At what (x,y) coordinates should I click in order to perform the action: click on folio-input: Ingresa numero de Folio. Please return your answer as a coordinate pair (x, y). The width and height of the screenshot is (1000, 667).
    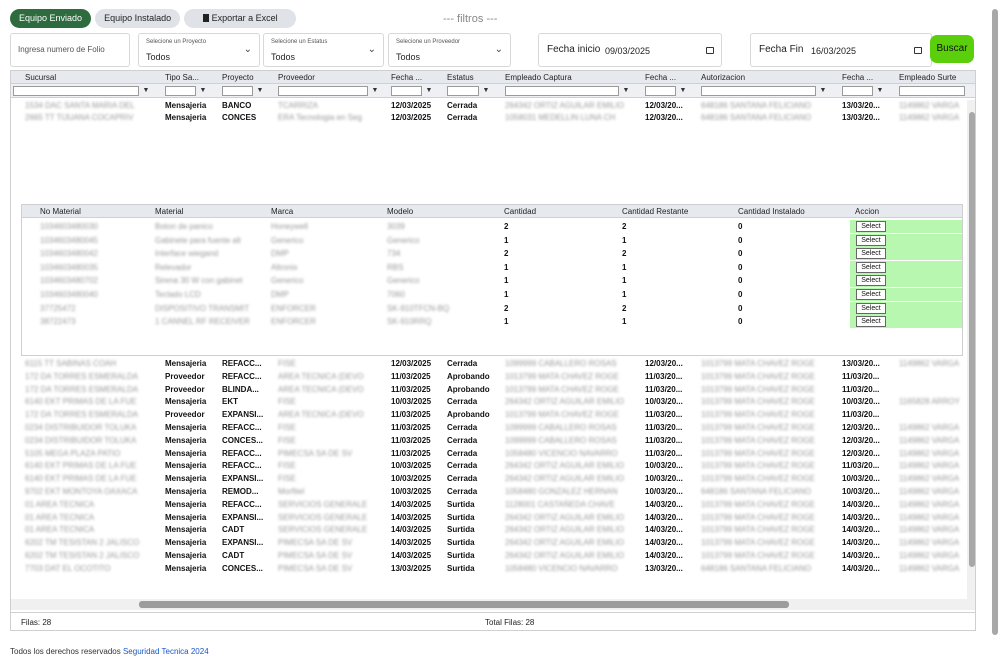
    Looking at the image, I should click on (70, 50).